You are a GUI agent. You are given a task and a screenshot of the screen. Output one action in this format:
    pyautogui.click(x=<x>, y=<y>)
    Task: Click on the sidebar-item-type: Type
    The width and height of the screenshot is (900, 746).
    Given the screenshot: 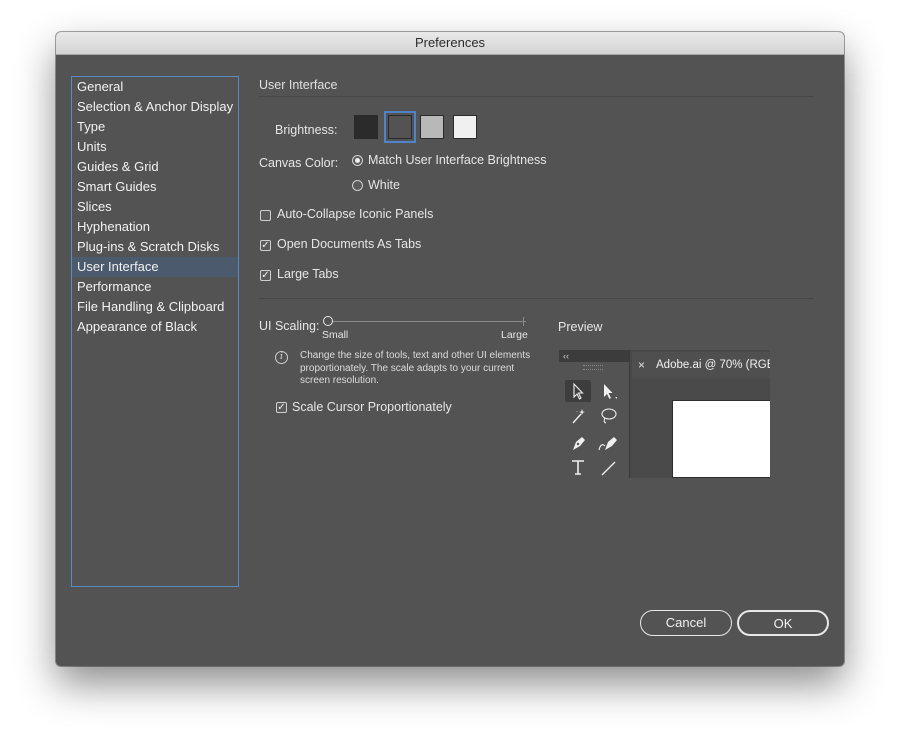 What is the action you would take?
    pyautogui.click(x=155, y=127)
    